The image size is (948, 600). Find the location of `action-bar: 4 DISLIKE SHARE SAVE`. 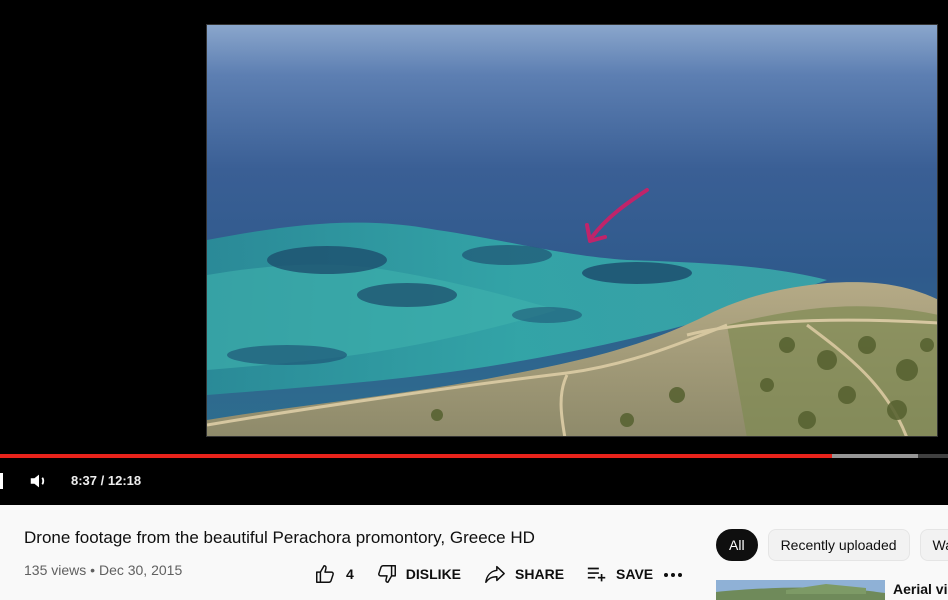

action-bar: 4 DISLIKE SHARE SAVE is located at coordinates (494, 574).